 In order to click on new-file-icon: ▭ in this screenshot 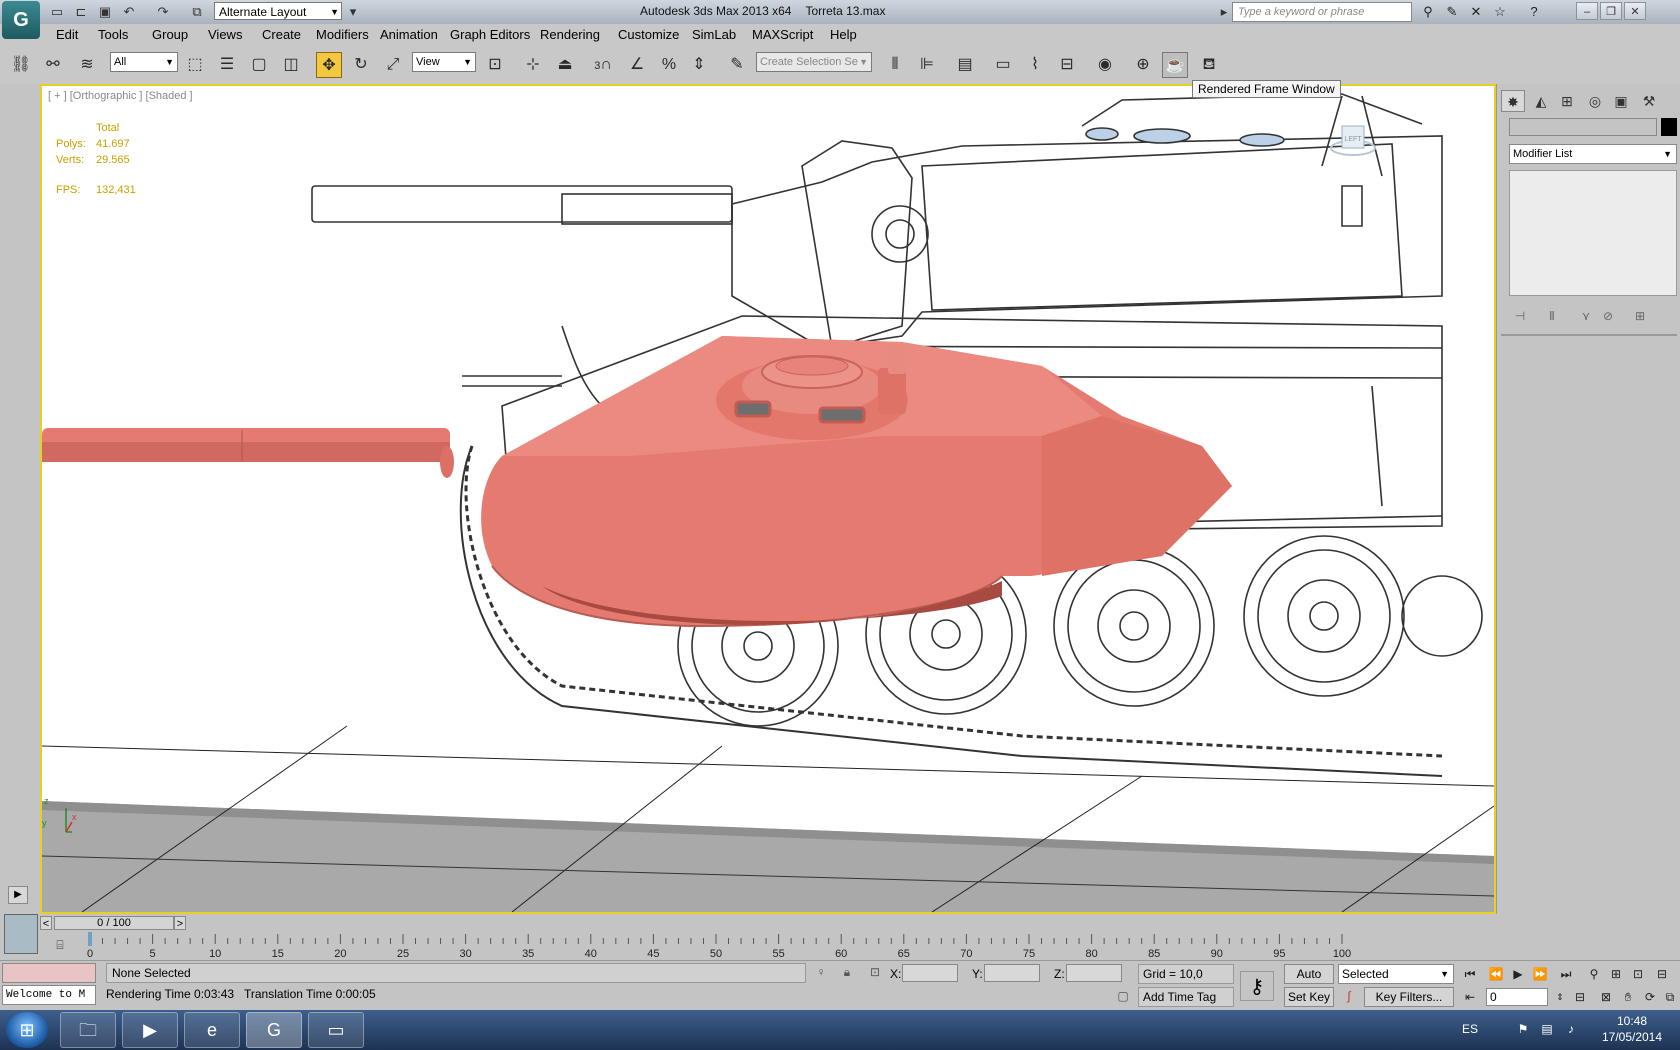, I will do `click(57, 12)`.